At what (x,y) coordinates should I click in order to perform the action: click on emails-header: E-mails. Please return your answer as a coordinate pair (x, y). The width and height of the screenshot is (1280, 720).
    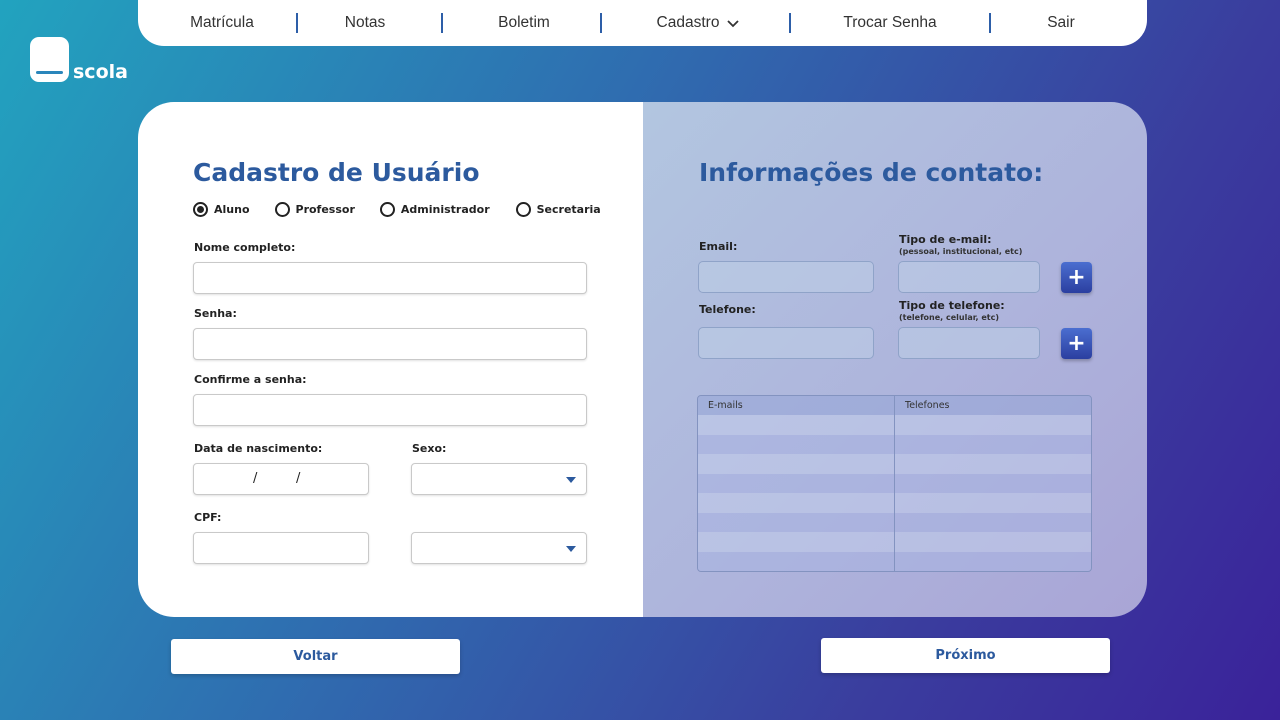
    Looking at the image, I should click on (796, 405).